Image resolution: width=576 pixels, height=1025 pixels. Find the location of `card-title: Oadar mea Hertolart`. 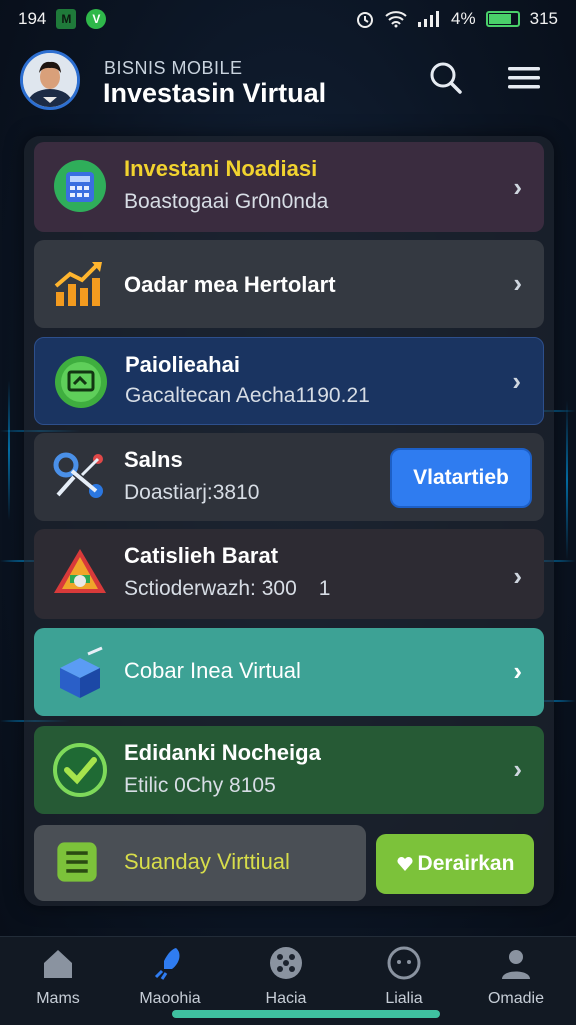

card-title: Oadar mea Hertolart is located at coordinates (230, 284).